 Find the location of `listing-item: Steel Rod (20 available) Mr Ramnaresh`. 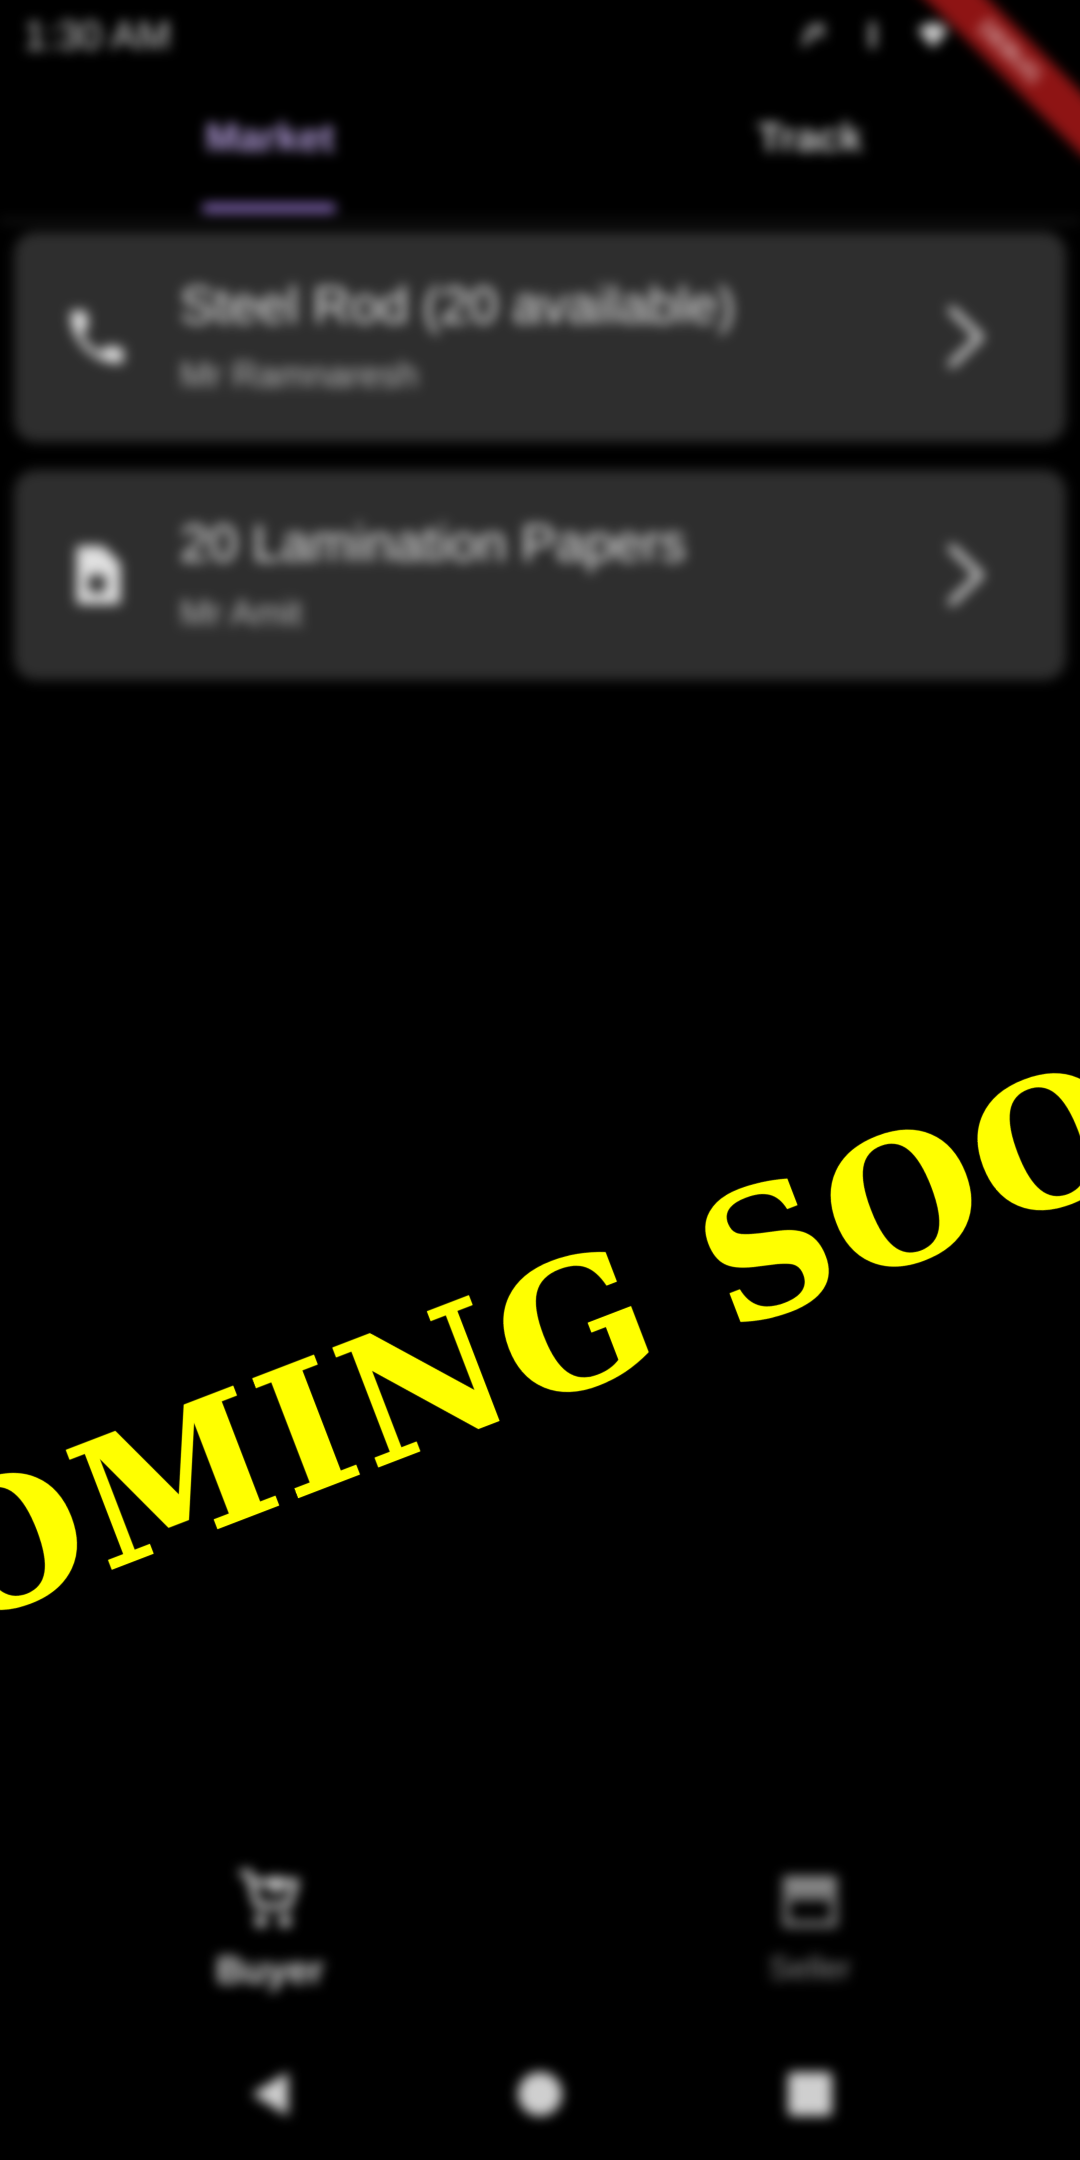

listing-item: Steel Rod (20 available) Mr Ramnaresh is located at coordinates (540, 337).